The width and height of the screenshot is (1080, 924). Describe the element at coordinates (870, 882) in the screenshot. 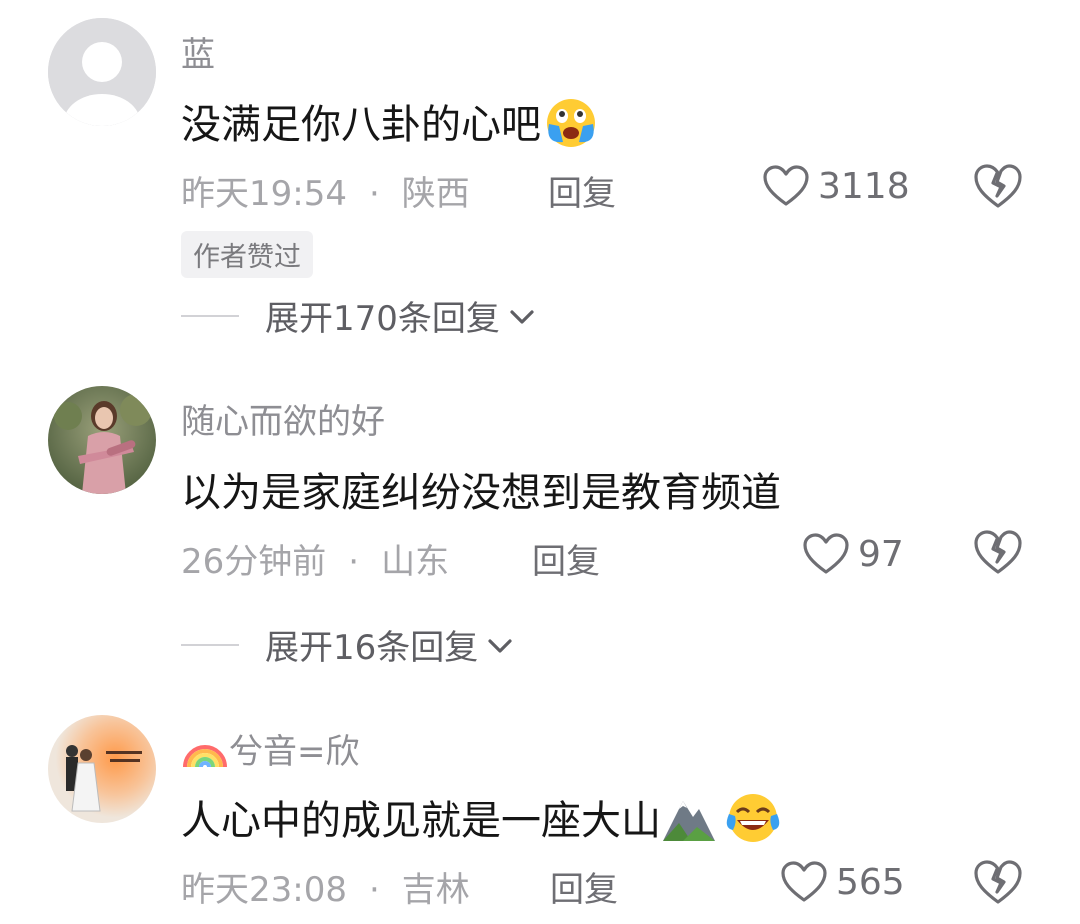

I see `like-count: 565` at that location.